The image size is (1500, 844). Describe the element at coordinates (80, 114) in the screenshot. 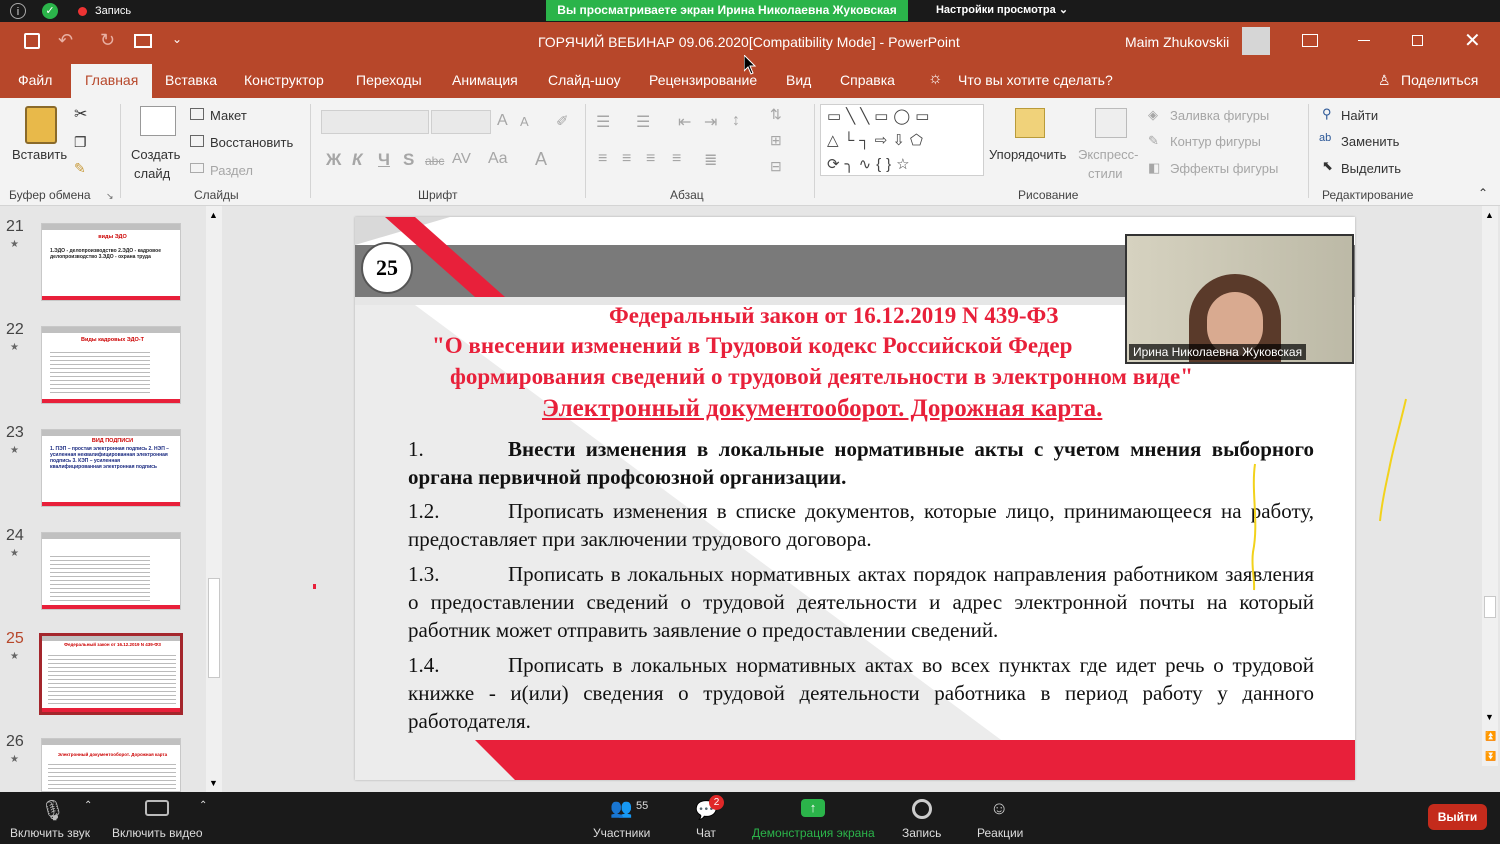

I see `cut-icon: ✂` at that location.